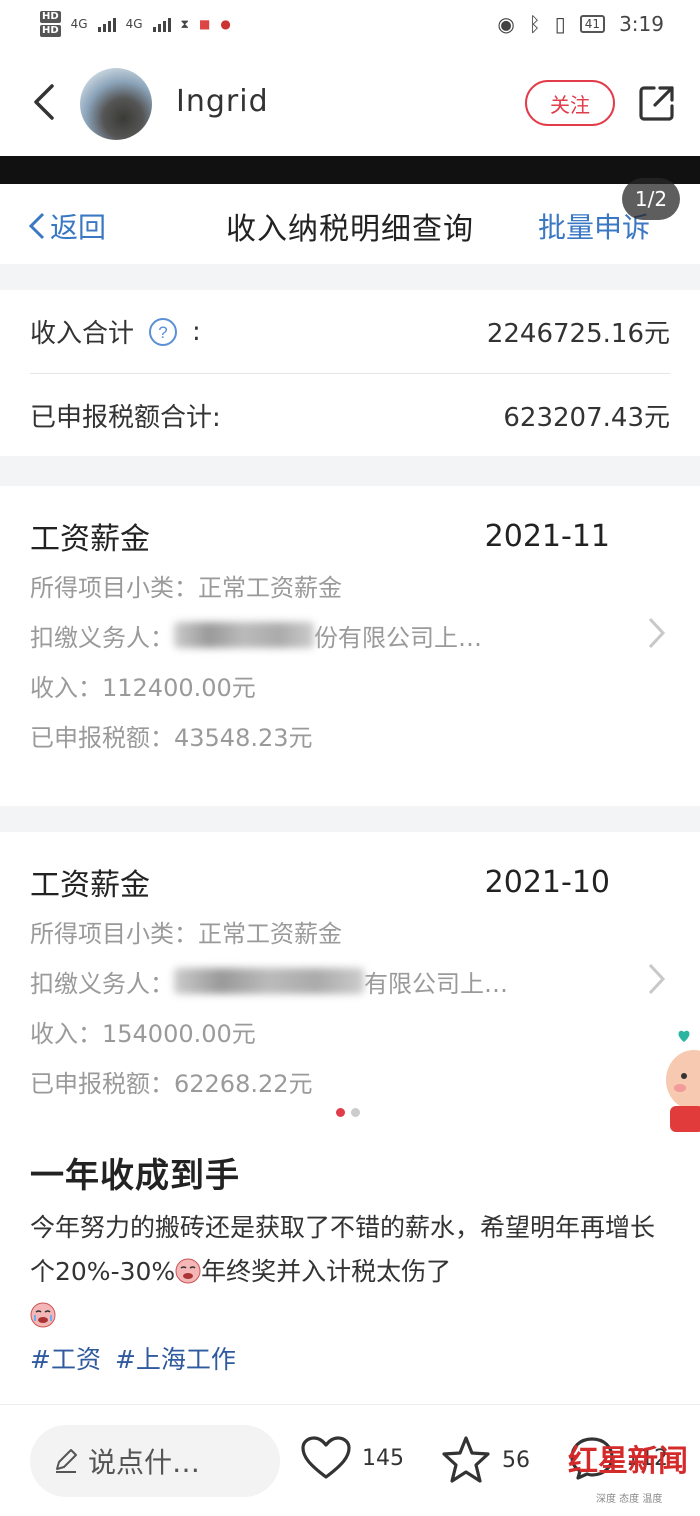 The width and height of the screenshot is (700, 1516). What do you see at coordinates (125, 417) in the screenshot?
I see `tax-total-label: 已申报税额合计:` at bounding box center [125, 417].